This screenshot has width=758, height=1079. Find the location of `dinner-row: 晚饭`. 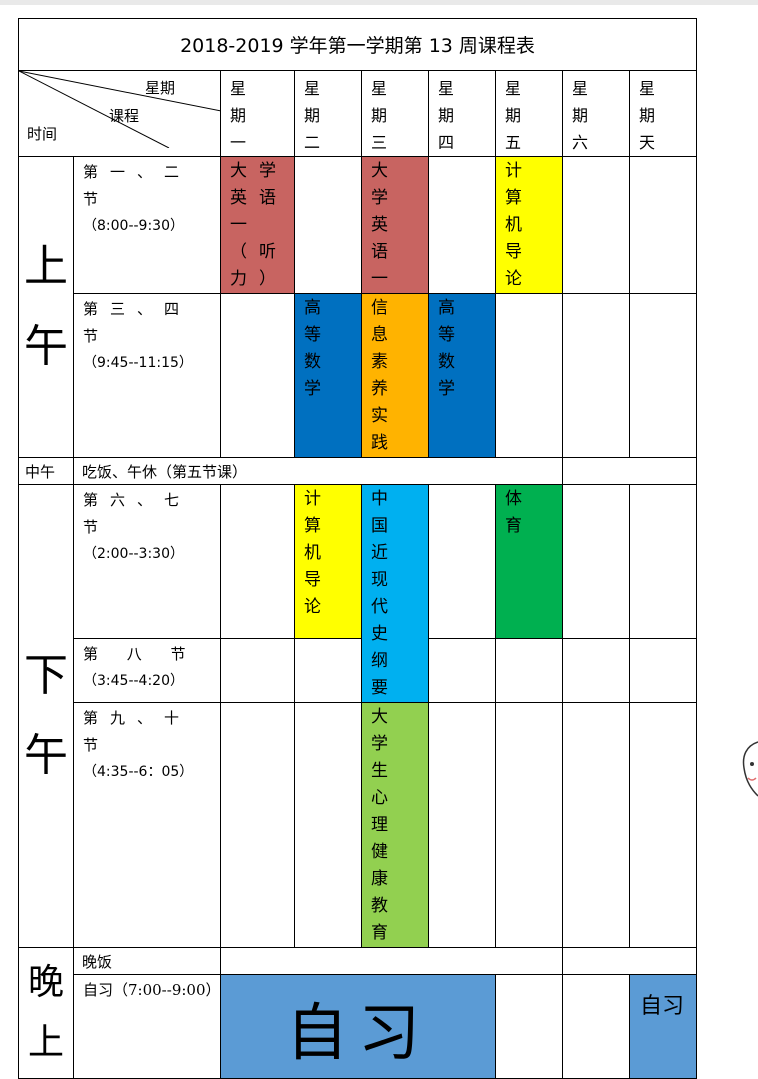

dinner-row: 晚饭 is located at coordinates (147, 961).